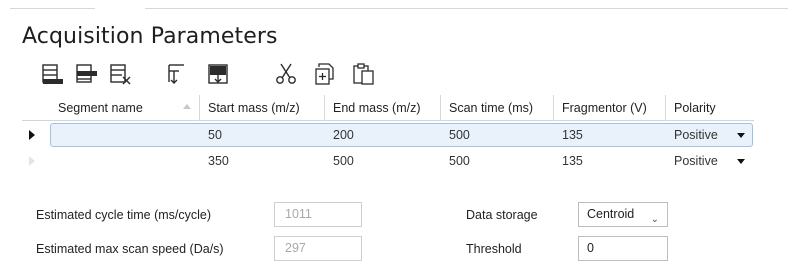  Describe the element at coordinates (610, 108) in the screenshot. I see `col-fragmentor: Fragmentor (V)` at that location.